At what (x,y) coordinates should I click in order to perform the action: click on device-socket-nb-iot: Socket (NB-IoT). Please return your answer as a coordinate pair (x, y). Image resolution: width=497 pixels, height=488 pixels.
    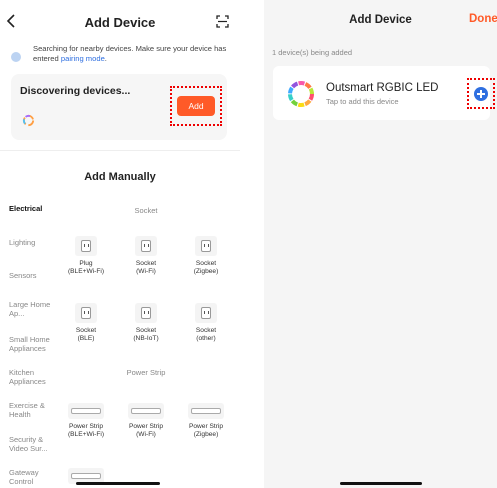
    Looking at the image, I should click on (146, 323).